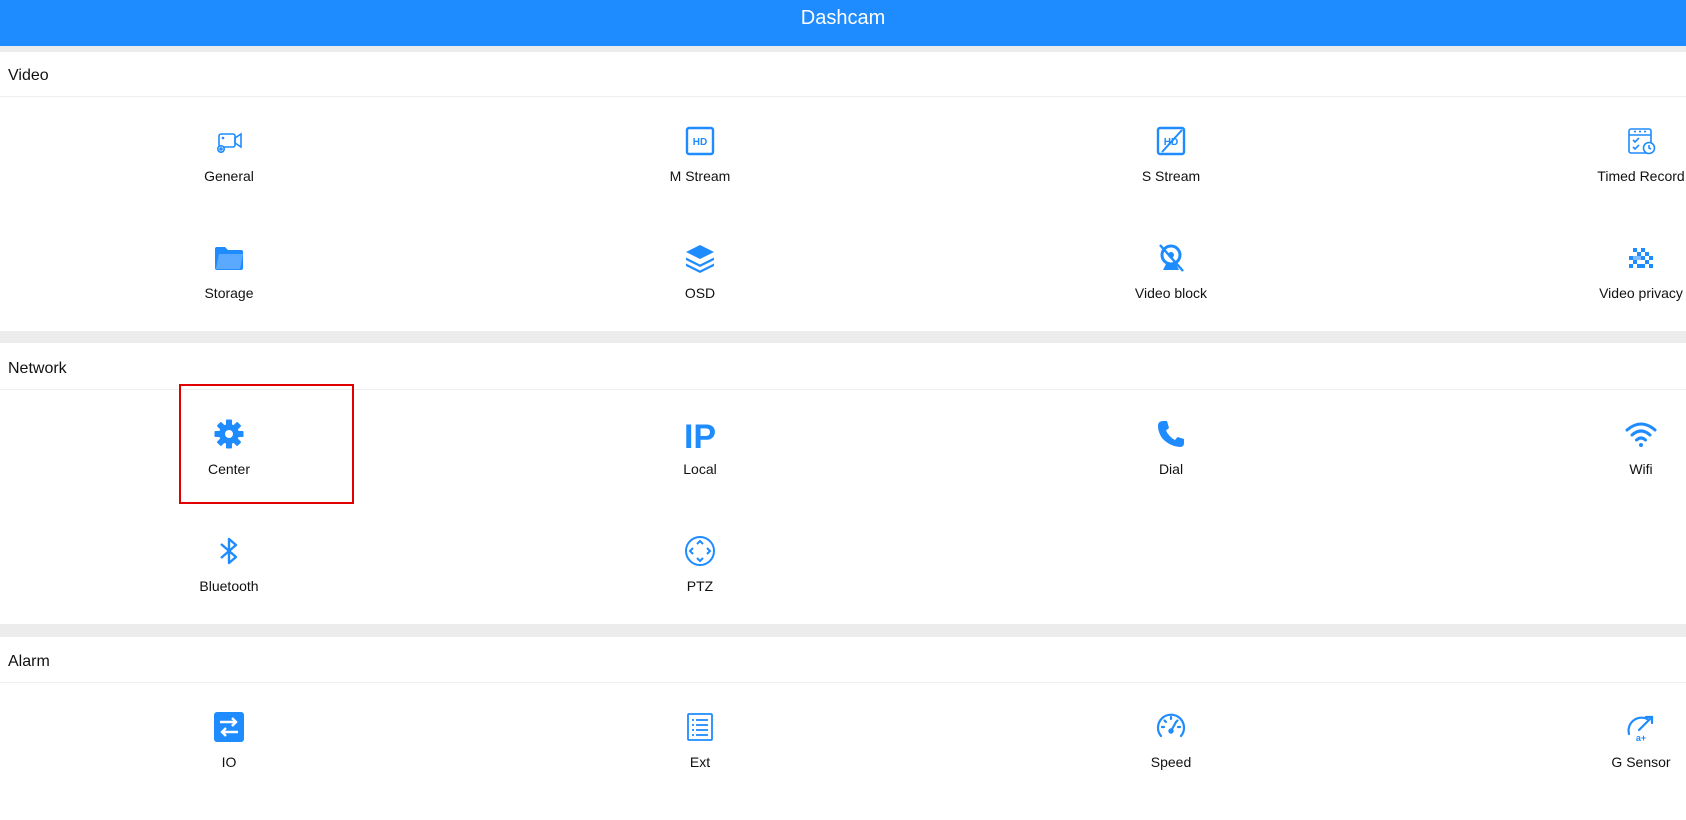 The height and width of the screenshot is (820, 1686). I want to click on layers-icon, so click(700, 258).